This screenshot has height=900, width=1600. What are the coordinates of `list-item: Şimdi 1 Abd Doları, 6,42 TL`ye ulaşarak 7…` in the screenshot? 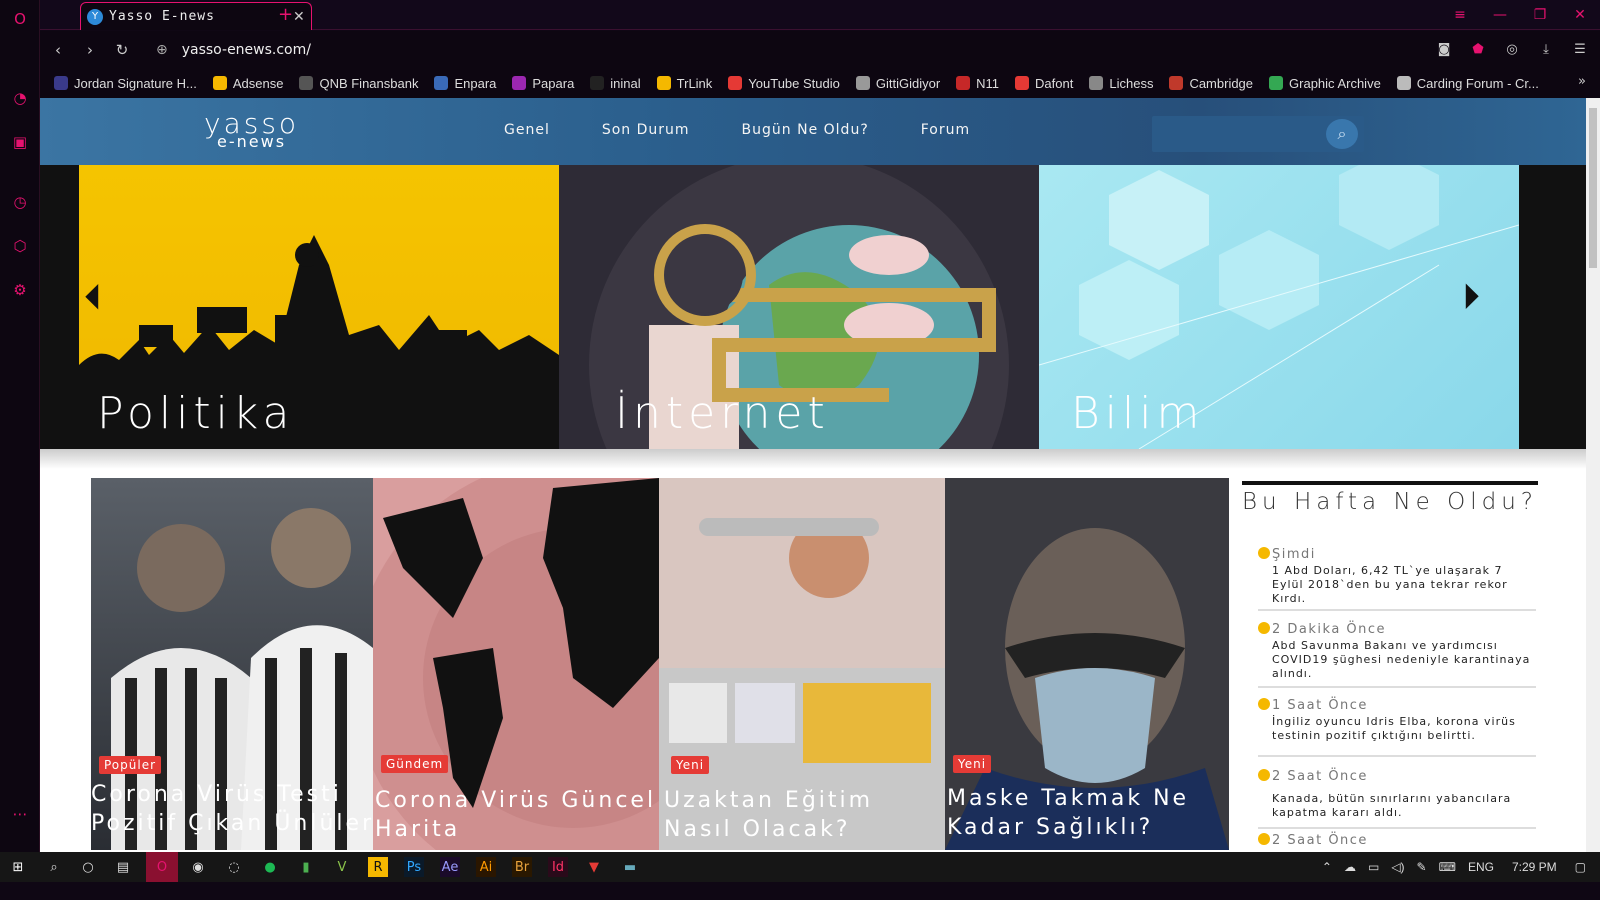 It's located at (1397, 579).